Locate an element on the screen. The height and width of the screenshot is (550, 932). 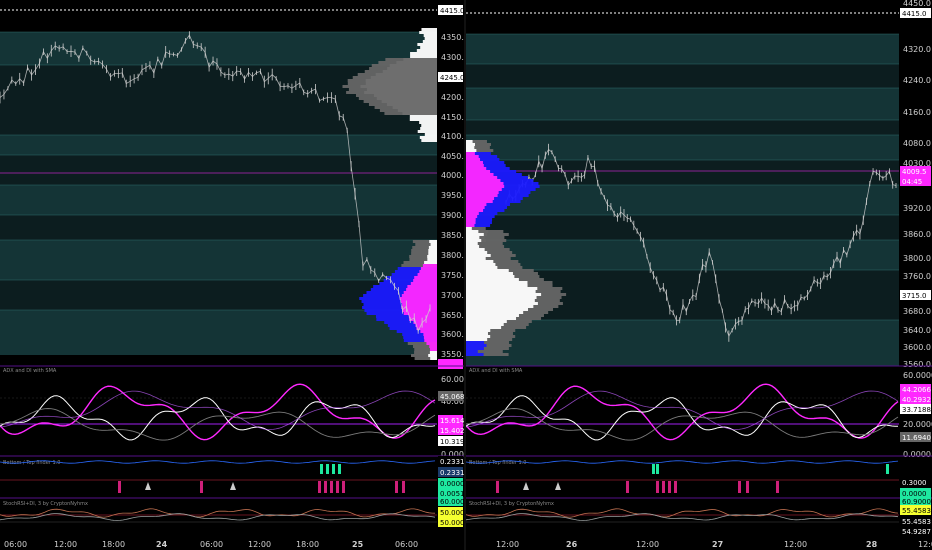
third-series-a is located at coordinates (682, 513).